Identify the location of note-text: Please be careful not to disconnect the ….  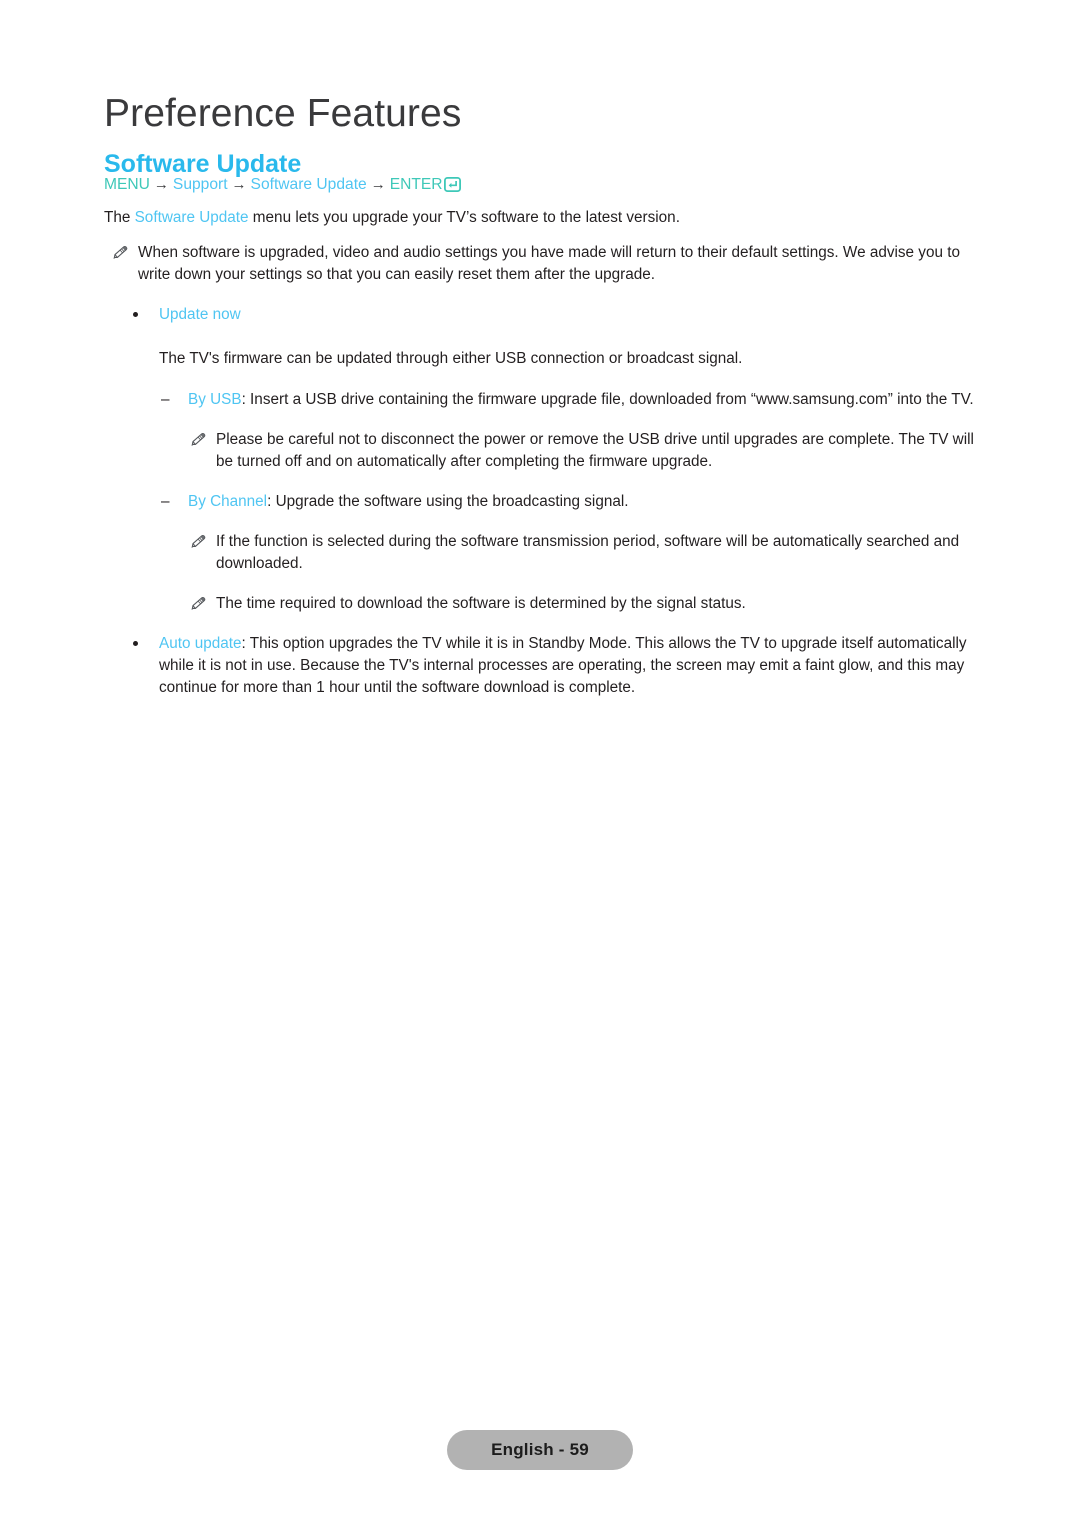
(595, 450).